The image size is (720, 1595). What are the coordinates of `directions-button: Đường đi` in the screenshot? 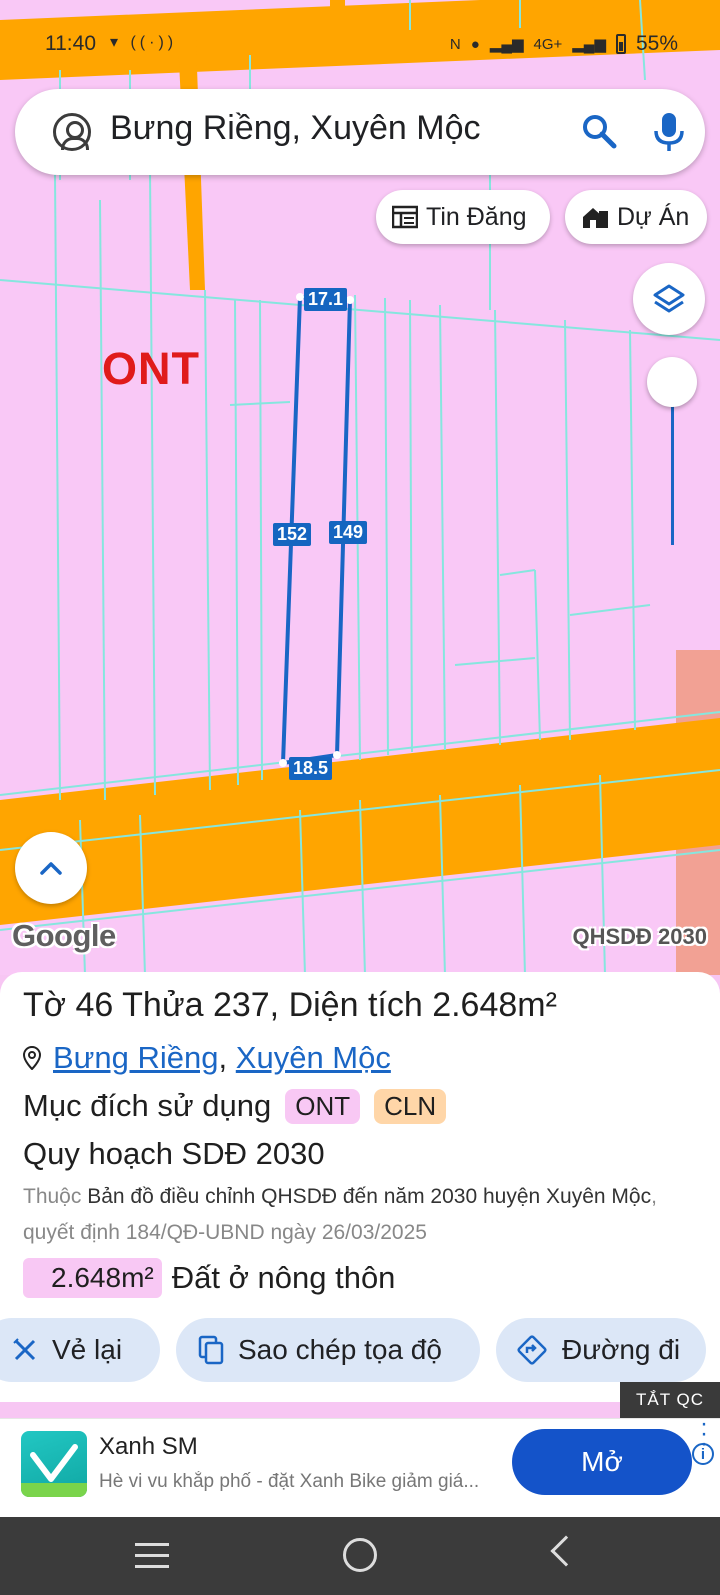 It's located at (601, 1350).